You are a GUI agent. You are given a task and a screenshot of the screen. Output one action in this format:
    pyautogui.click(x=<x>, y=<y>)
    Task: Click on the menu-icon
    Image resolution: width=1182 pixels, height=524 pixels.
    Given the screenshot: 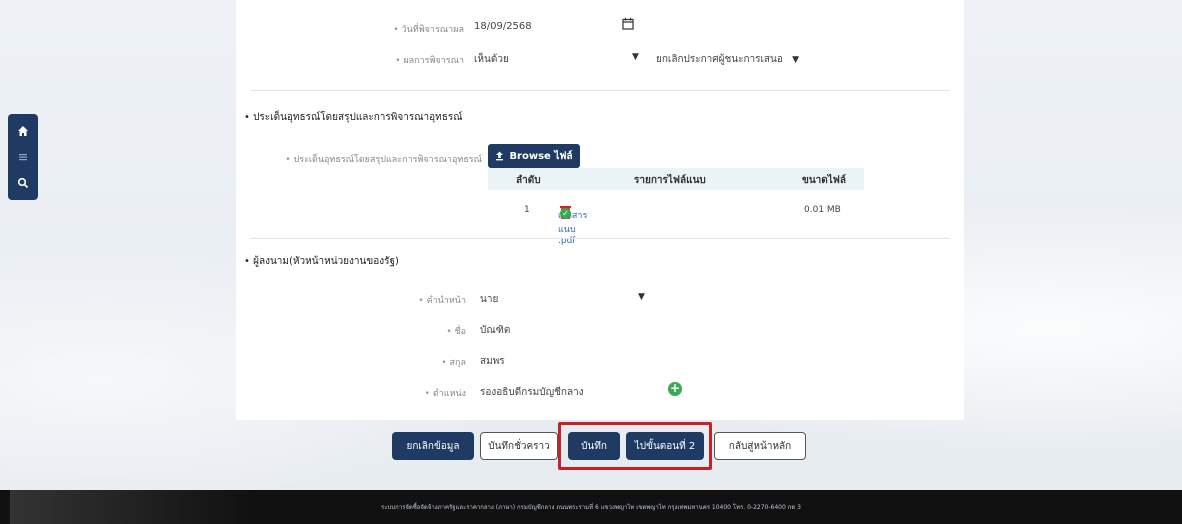 What is the action you would take?
    pyautogui.click(x=23, y=157)
    